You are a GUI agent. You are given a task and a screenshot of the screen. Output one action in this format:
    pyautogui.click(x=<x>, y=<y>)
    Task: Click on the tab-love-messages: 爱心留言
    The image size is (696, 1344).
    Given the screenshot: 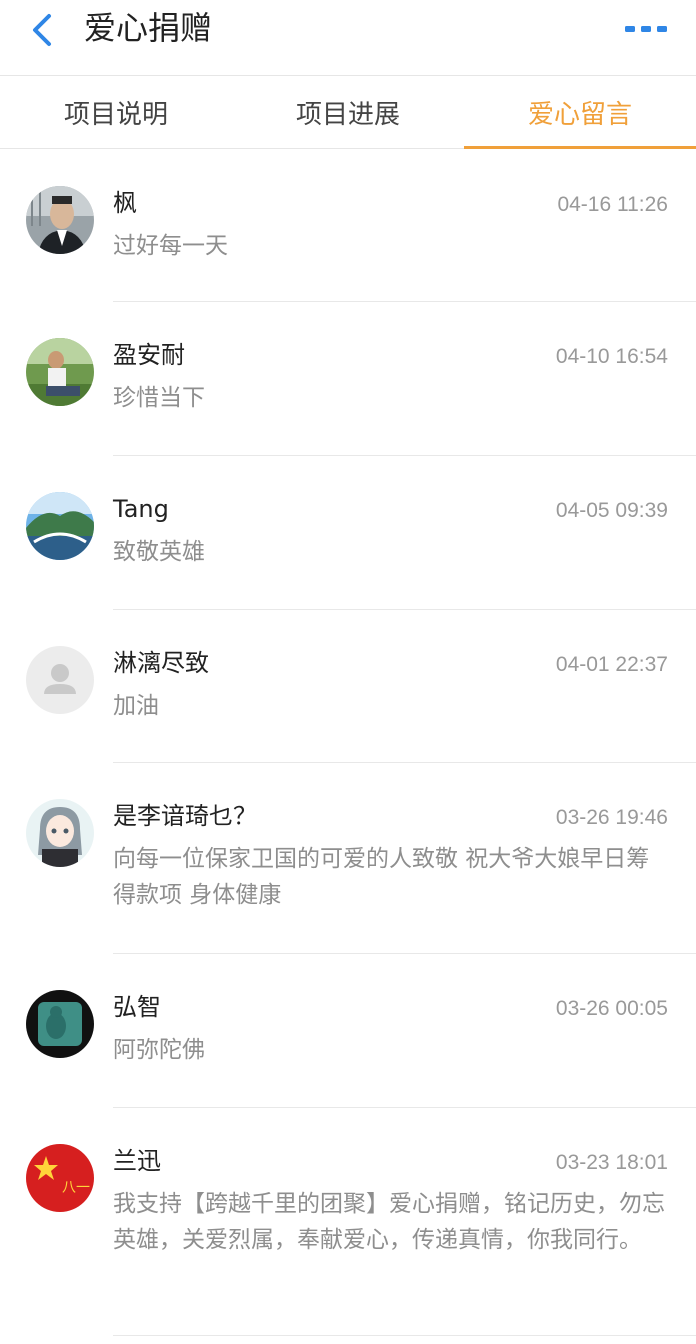 What is the action you would take?
    pyautogui.click(x=580, y=113)
    